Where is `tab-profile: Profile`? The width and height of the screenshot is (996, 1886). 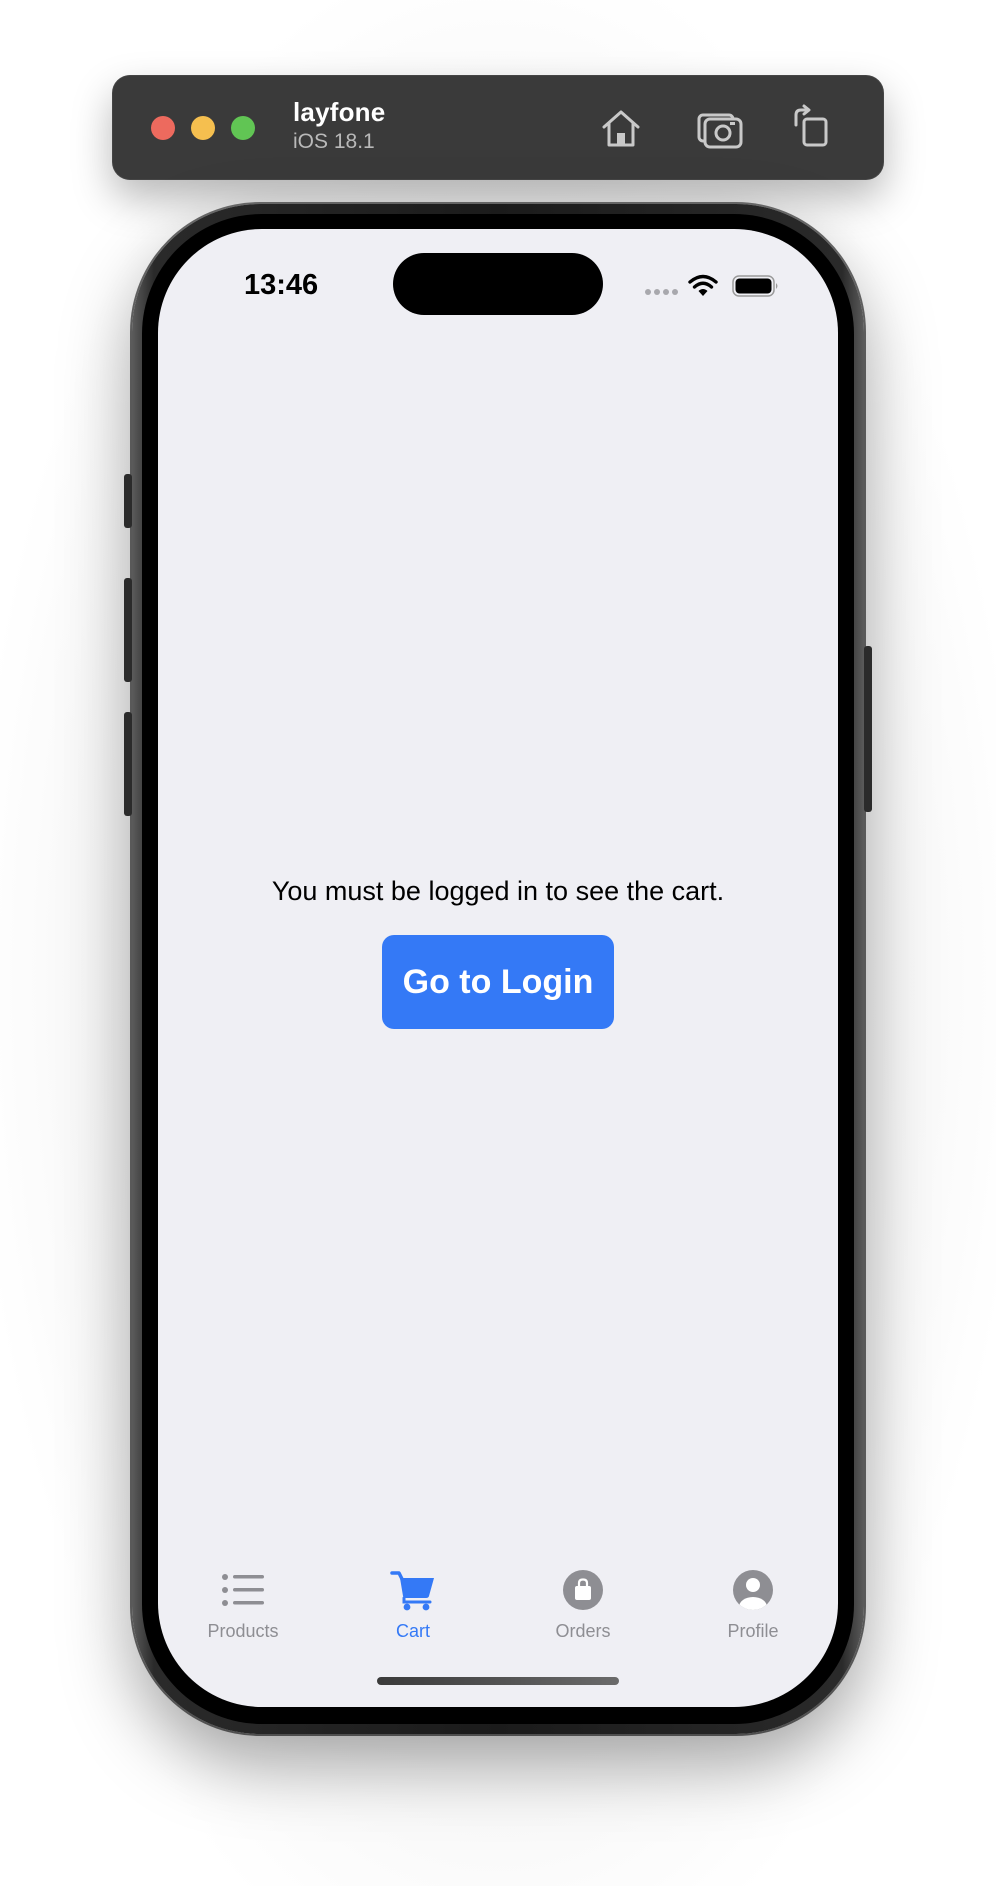
tab-profile: Profile is located at coordinates (753, 1609).